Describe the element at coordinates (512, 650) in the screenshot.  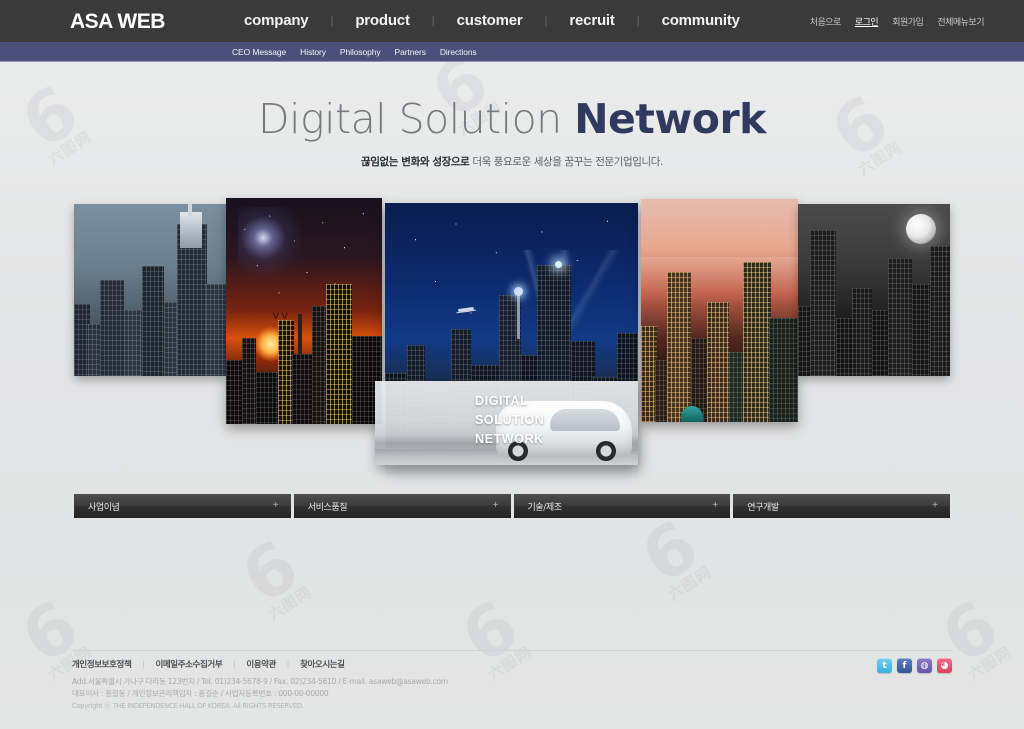
I see `footer-divider` at that location.